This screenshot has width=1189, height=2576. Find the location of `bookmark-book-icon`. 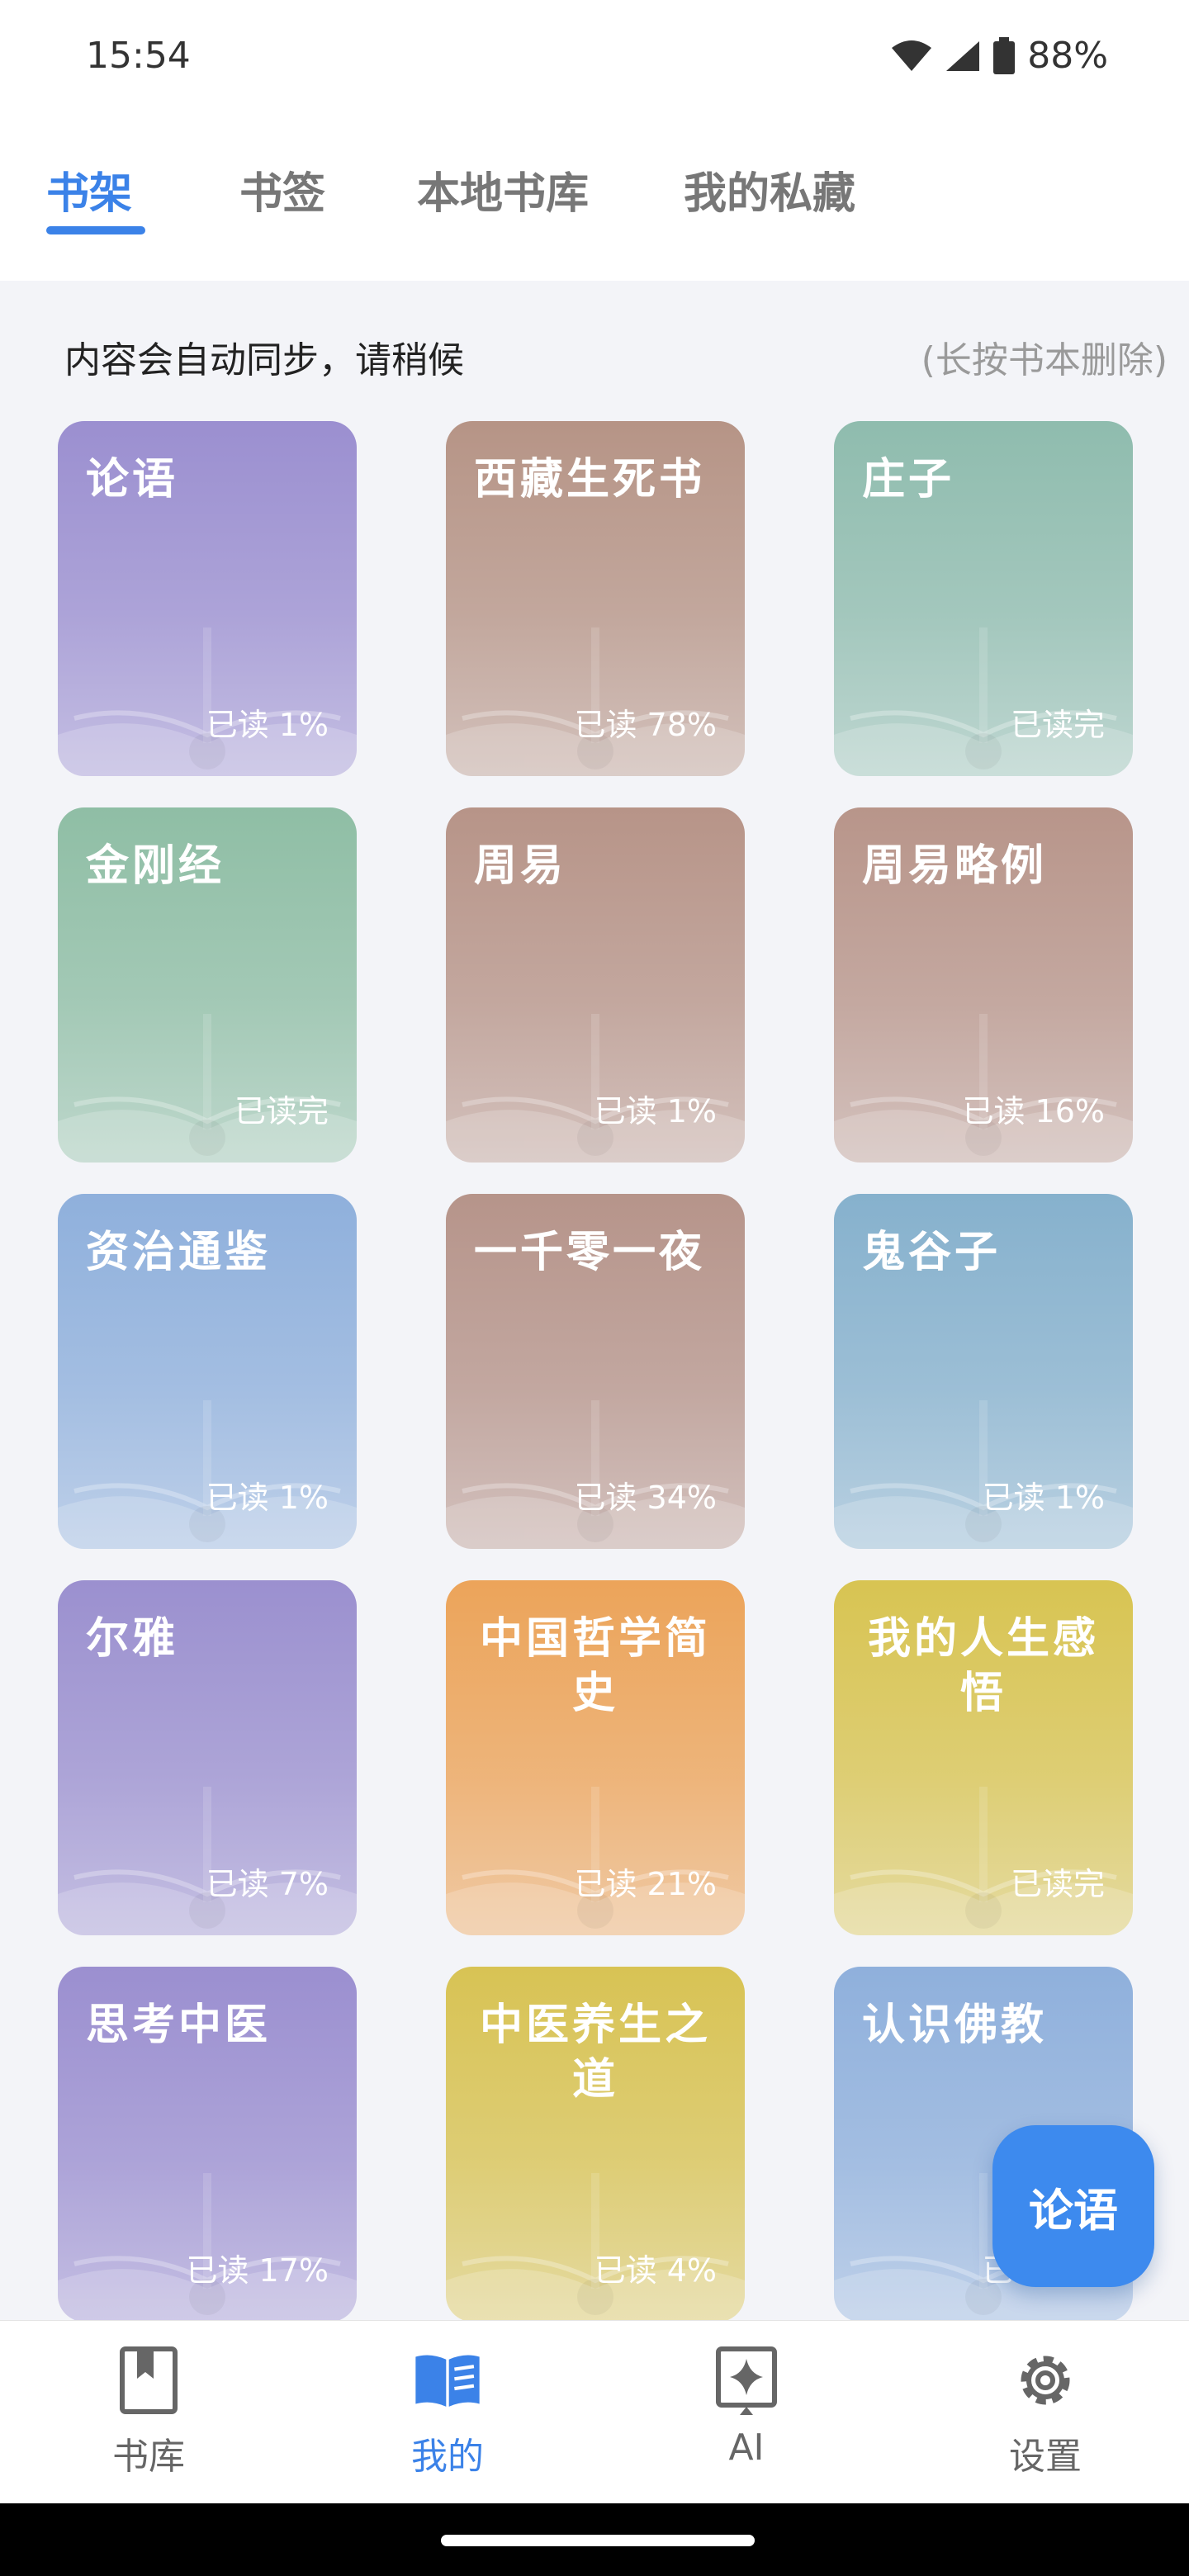

bookmark-book-icon is located at coordinates (149, 2380).